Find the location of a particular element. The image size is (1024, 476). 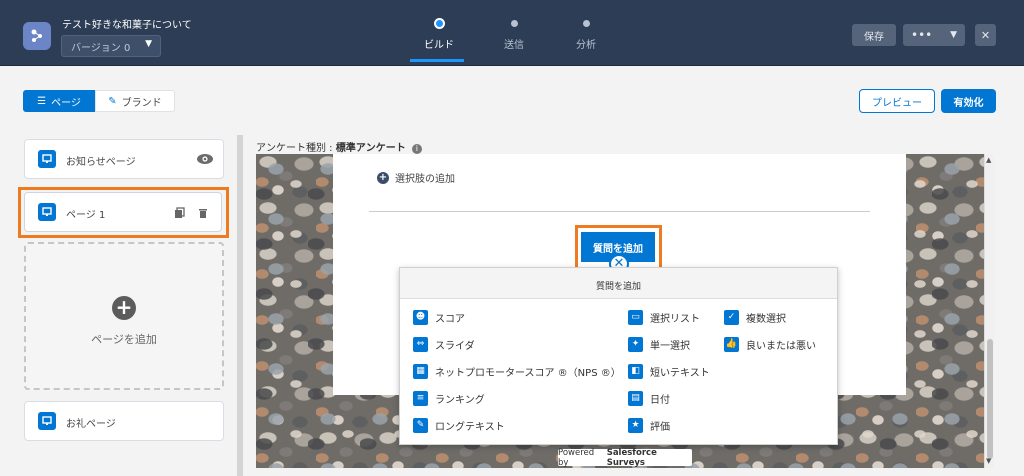

scroll-down-arrow-icon: ▼ is located at coordinates (988, 461).